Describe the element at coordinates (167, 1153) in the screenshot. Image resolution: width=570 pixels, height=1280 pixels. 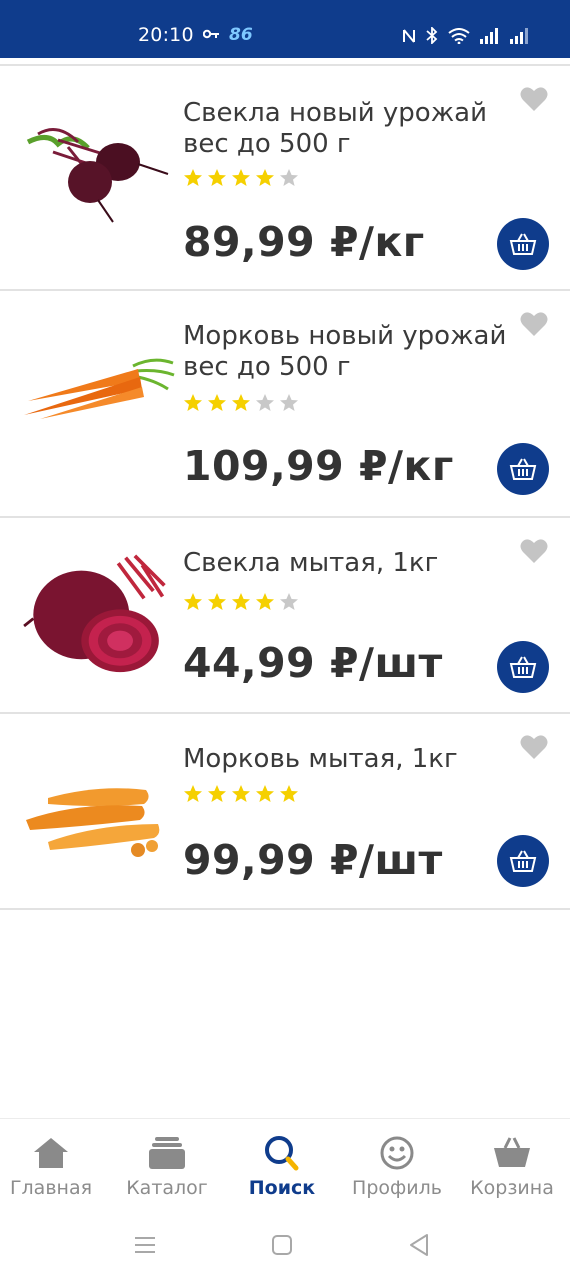
I see `catalog-icon` at that location.